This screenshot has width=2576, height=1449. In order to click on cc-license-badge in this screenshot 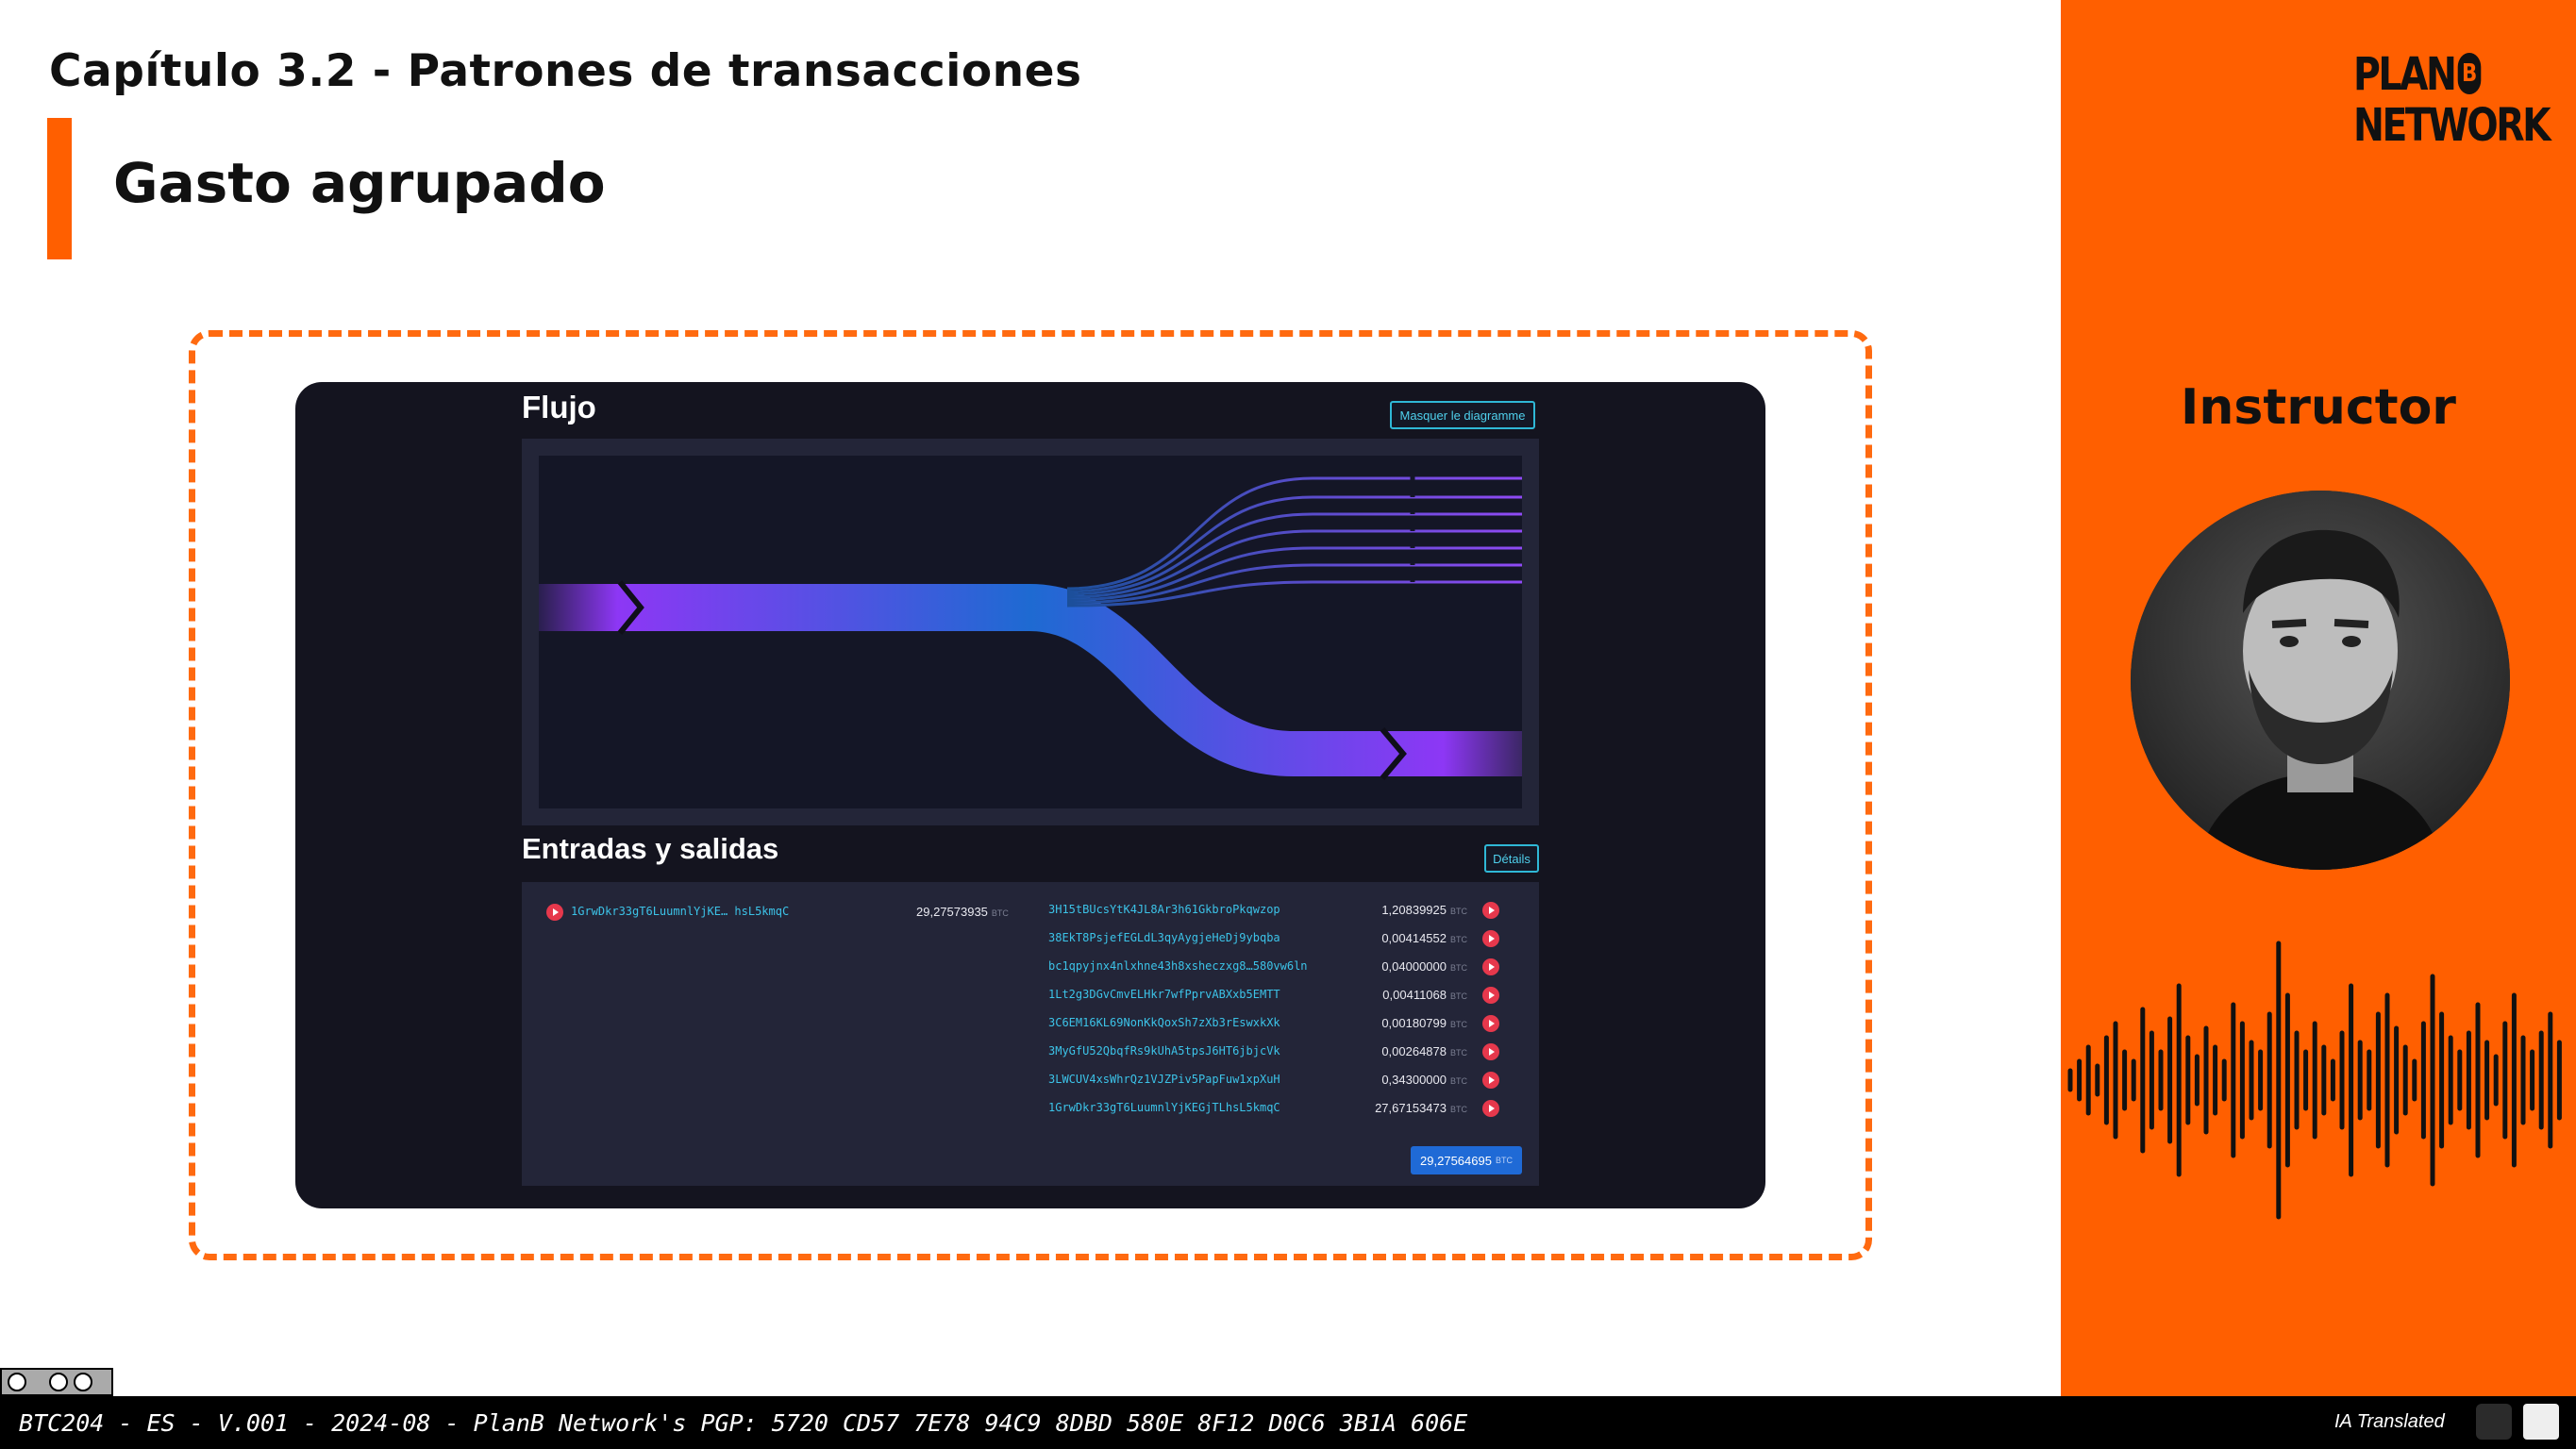, I will do `click(56, 1382)`.